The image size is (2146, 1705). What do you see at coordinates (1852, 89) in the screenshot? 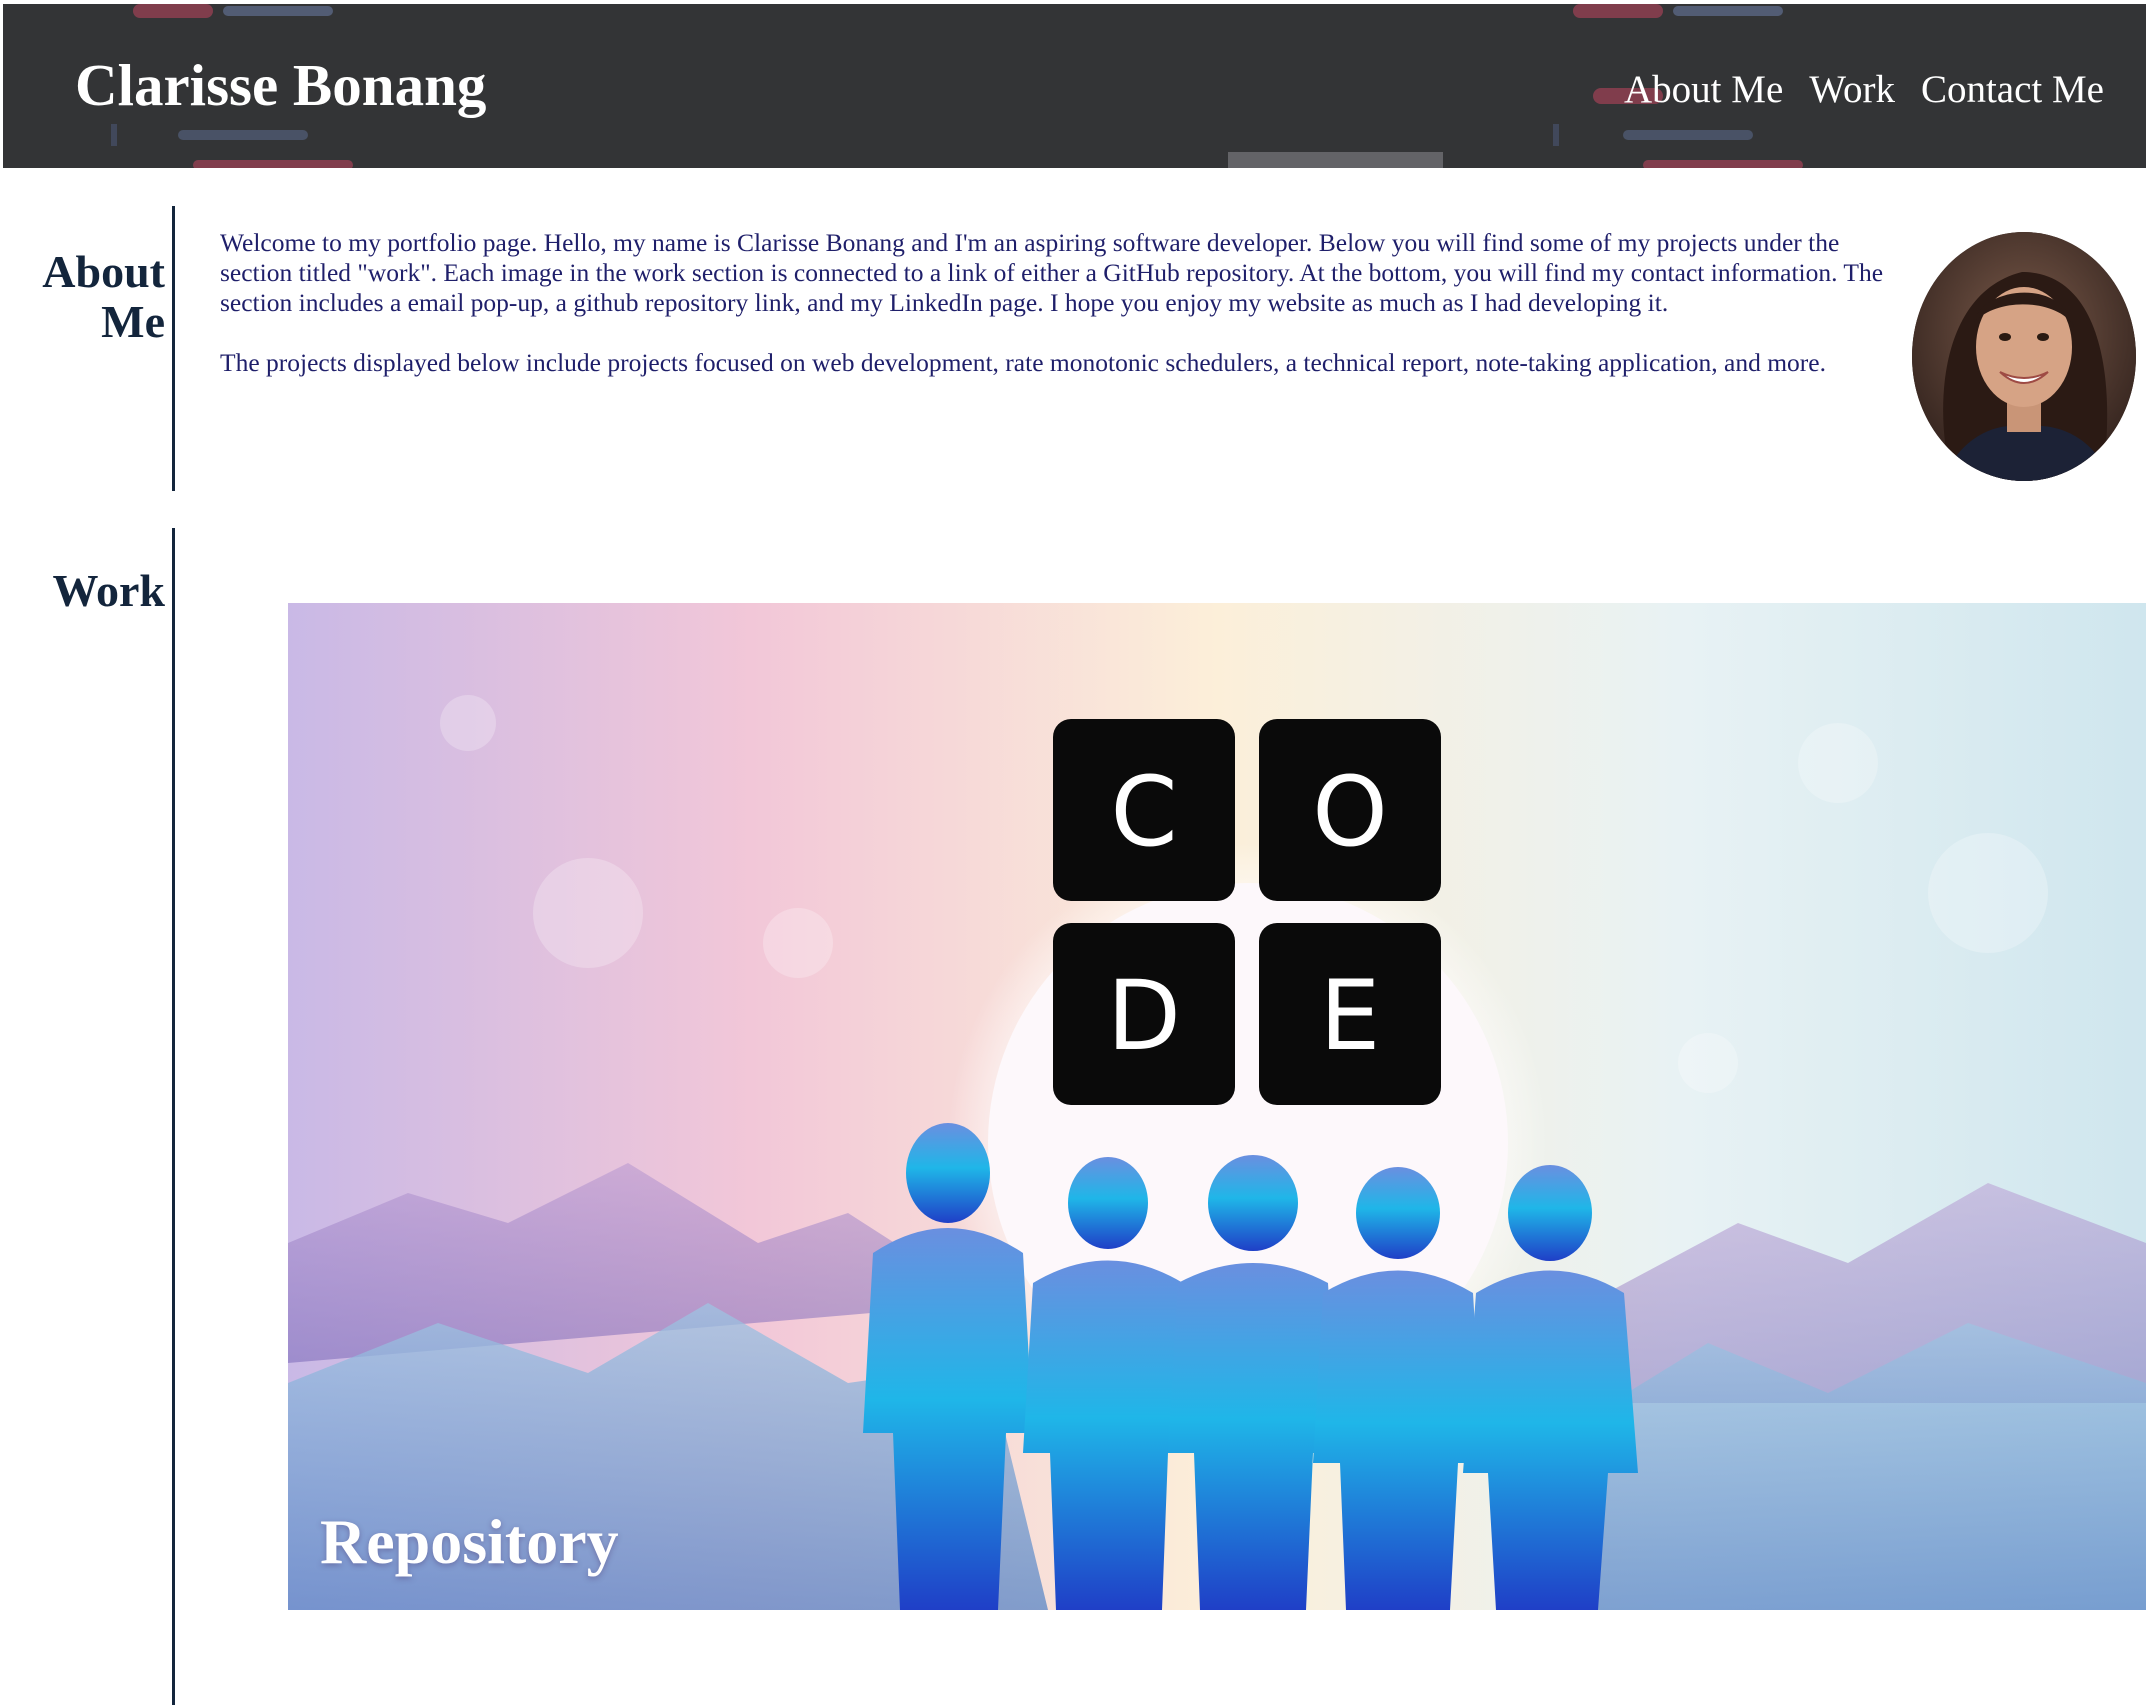
I see `nav-link-work: Work` at bounding box center [1852, 89].